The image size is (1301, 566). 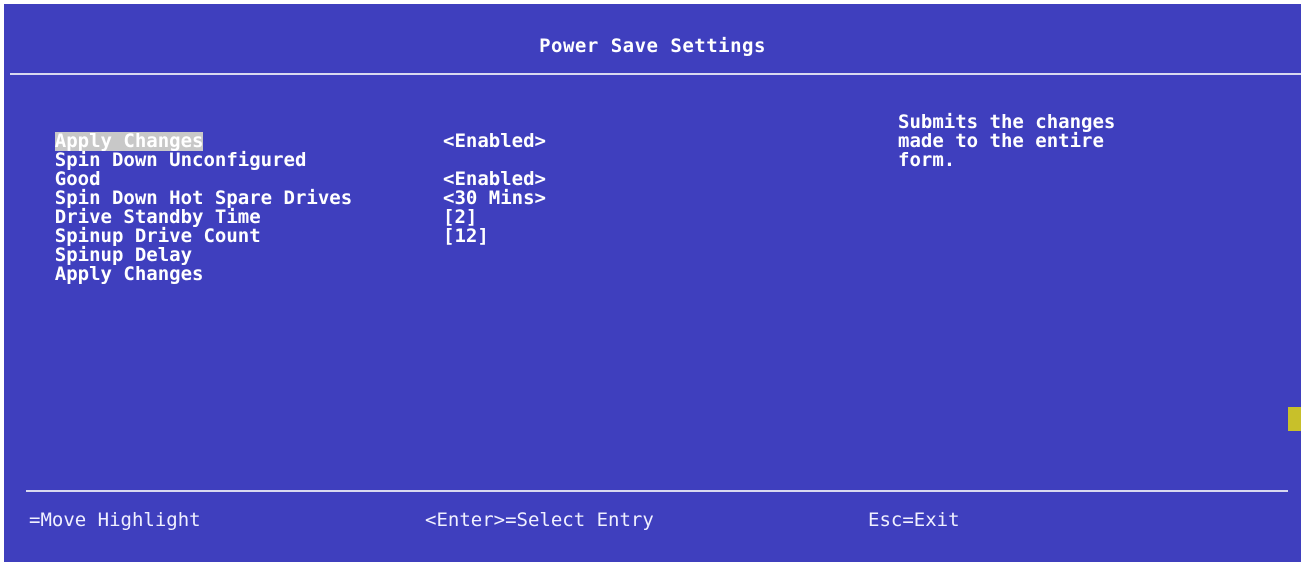 What do you see at coordinates (657, 491) in the screenshot?
I see `bottom-divider` at bounding box center [657, 491].